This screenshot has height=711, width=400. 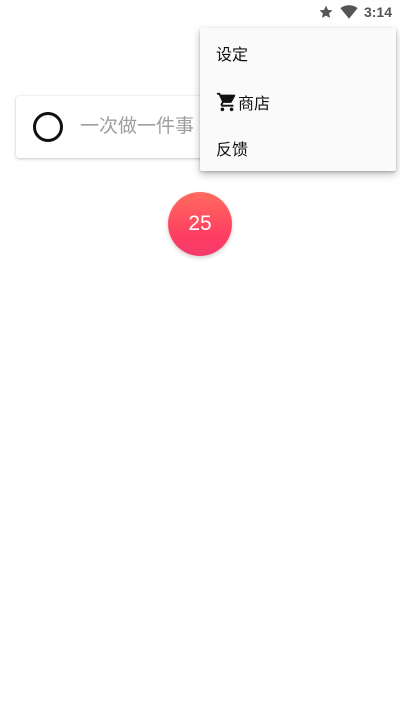 I want to click on cart-icon, so click(x=227, y=102).